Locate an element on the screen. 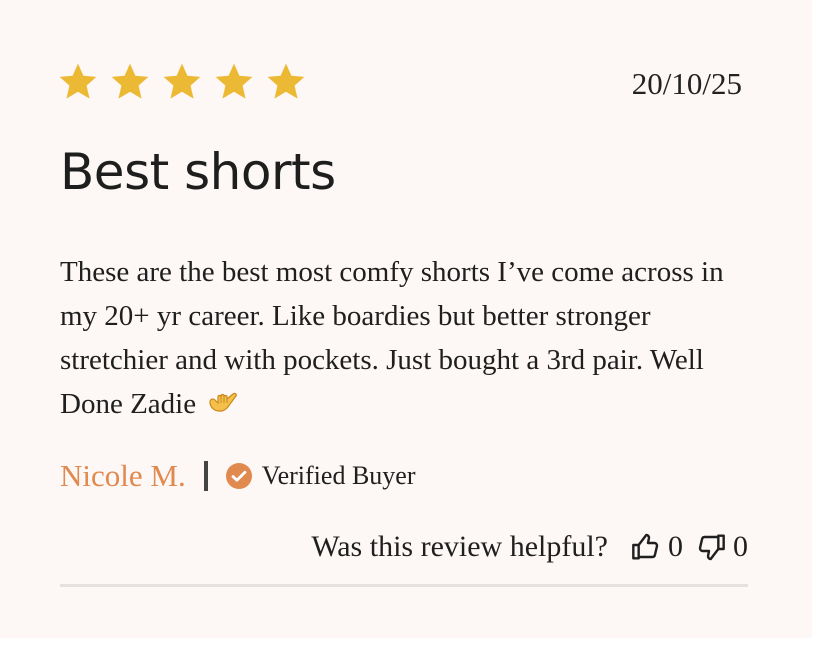 This screenshot has width=816, height=650. verified-buyer-label: Verified Buyer is located at coordinates (338, 475).